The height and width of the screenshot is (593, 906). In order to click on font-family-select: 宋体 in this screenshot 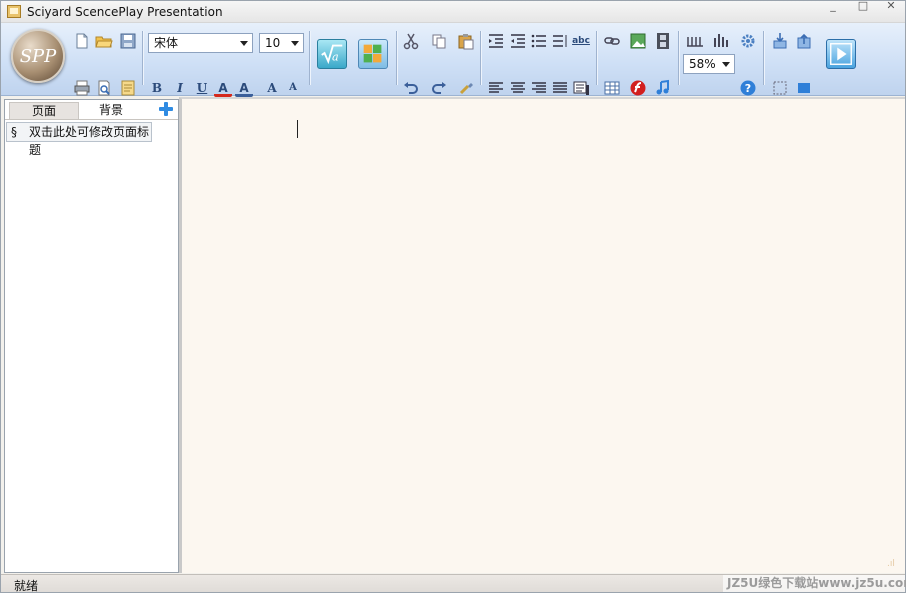, I will do `click(200, 43)`.